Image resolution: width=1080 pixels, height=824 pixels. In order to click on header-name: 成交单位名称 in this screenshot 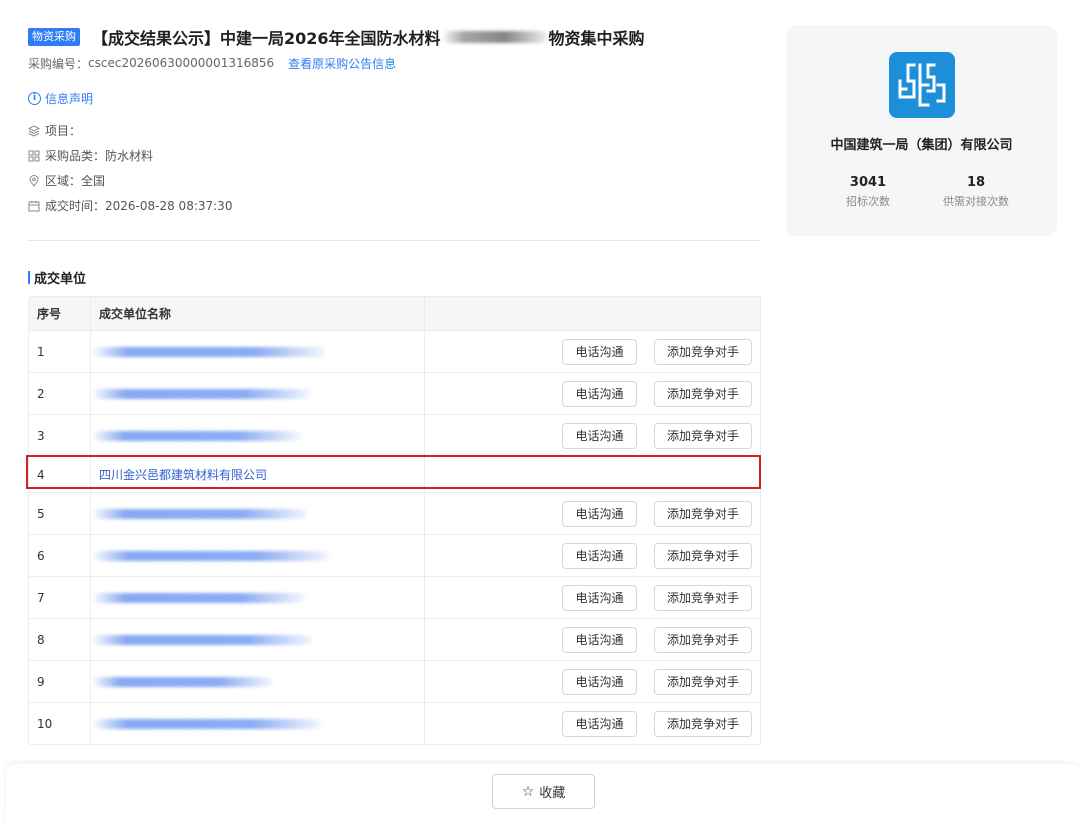, I will do `click(258, 313)`.